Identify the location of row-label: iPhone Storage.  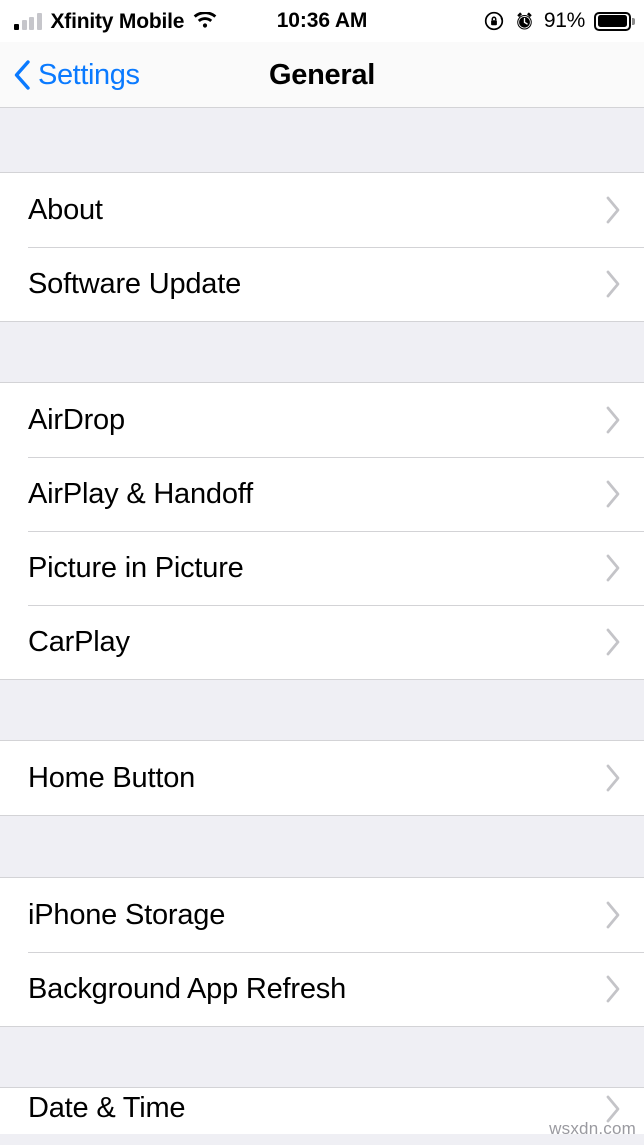
(127, 914).